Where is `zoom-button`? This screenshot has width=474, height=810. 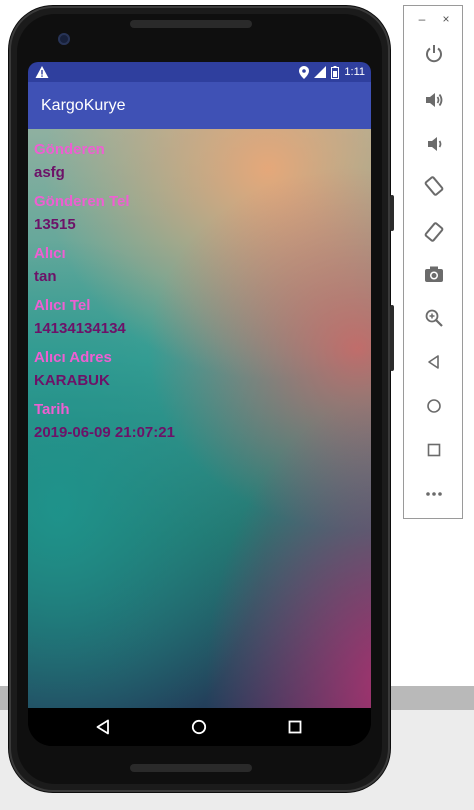
zoom-button is located at coordinates (434, 318).